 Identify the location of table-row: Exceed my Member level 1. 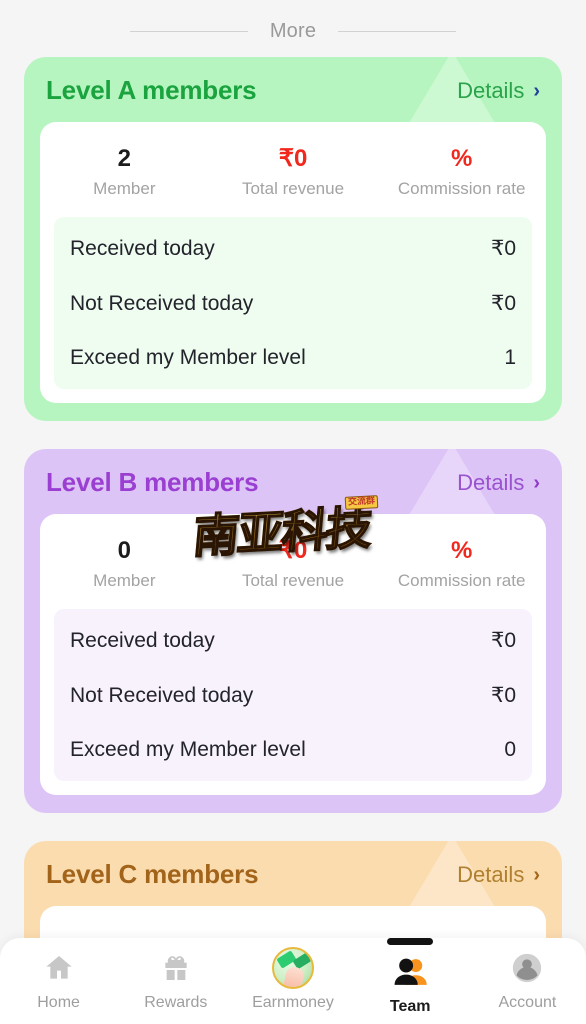
(293, 358).